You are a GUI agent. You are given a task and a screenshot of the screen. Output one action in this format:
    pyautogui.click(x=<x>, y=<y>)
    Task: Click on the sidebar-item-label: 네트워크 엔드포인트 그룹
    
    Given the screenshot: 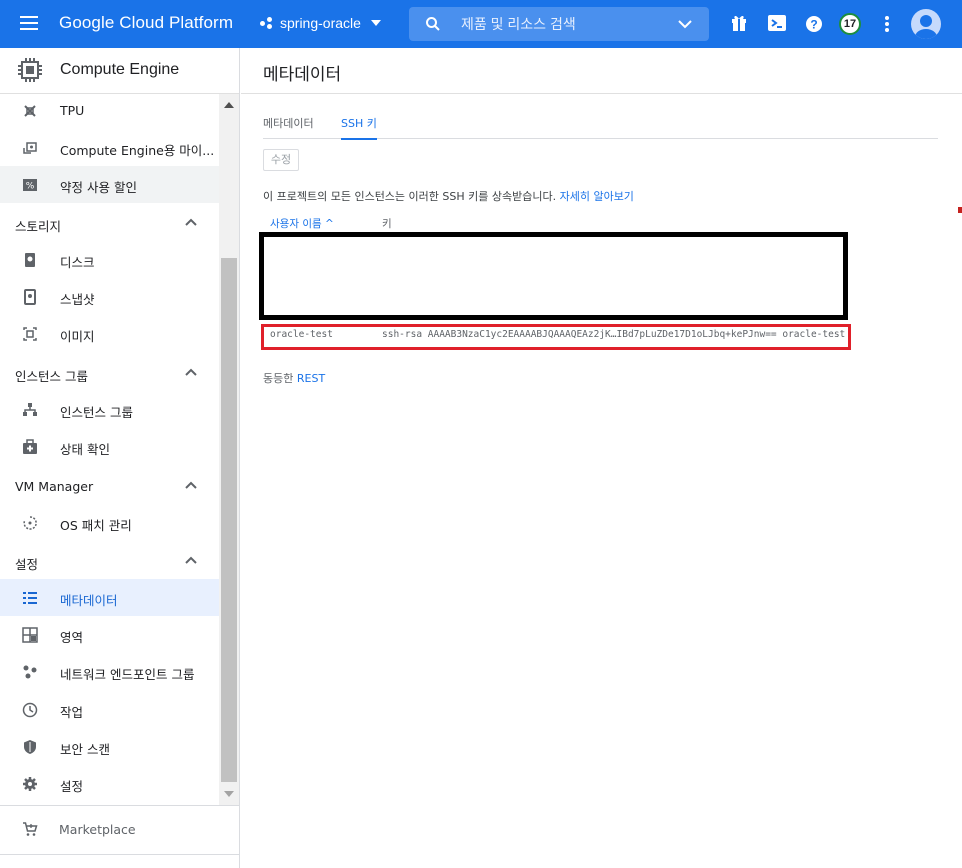 What is the action you would take?
    pyautogui.click(x=127, y=674)
    